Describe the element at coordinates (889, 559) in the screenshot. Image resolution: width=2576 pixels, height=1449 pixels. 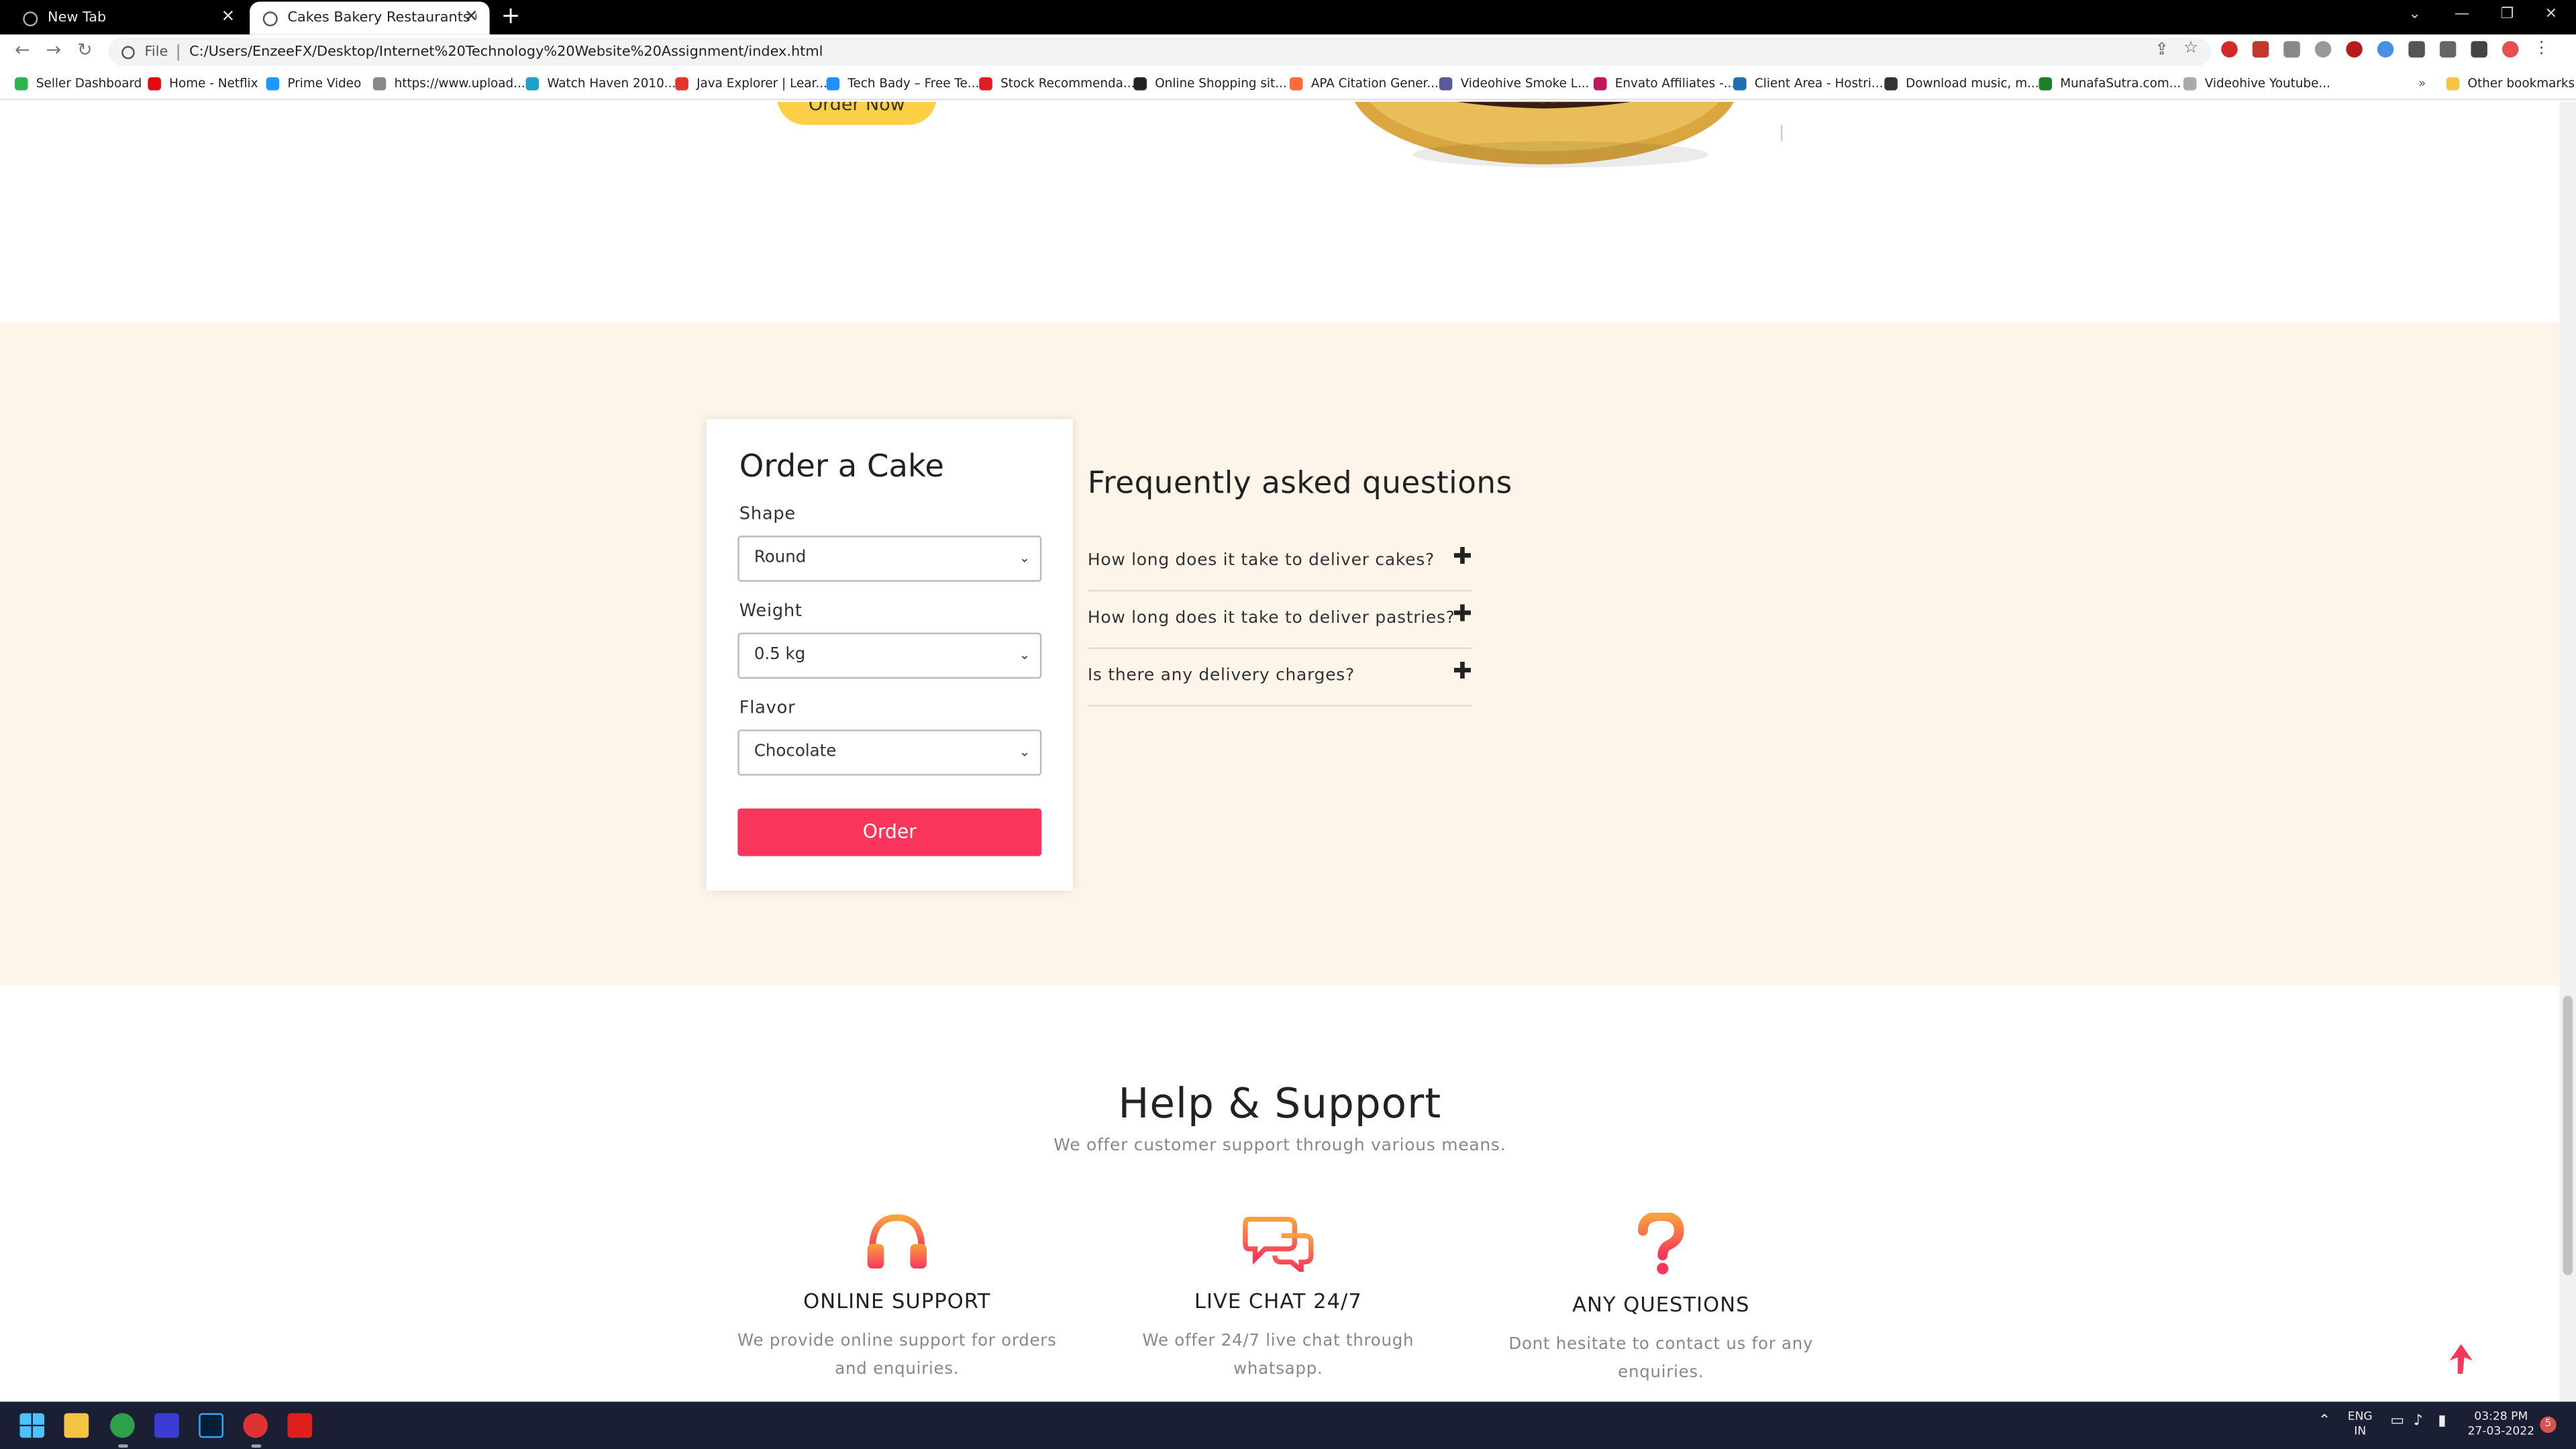
I see `shape-select: Round ⌄` at that location.